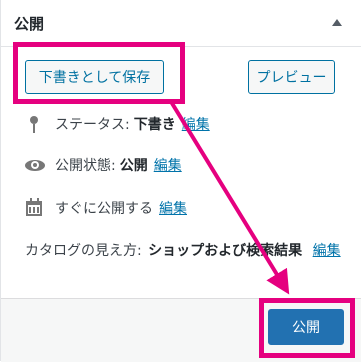 This screenshot has height=362, width=361. I want to click on schedule-label: すぐに公開する, so click(104, 209).